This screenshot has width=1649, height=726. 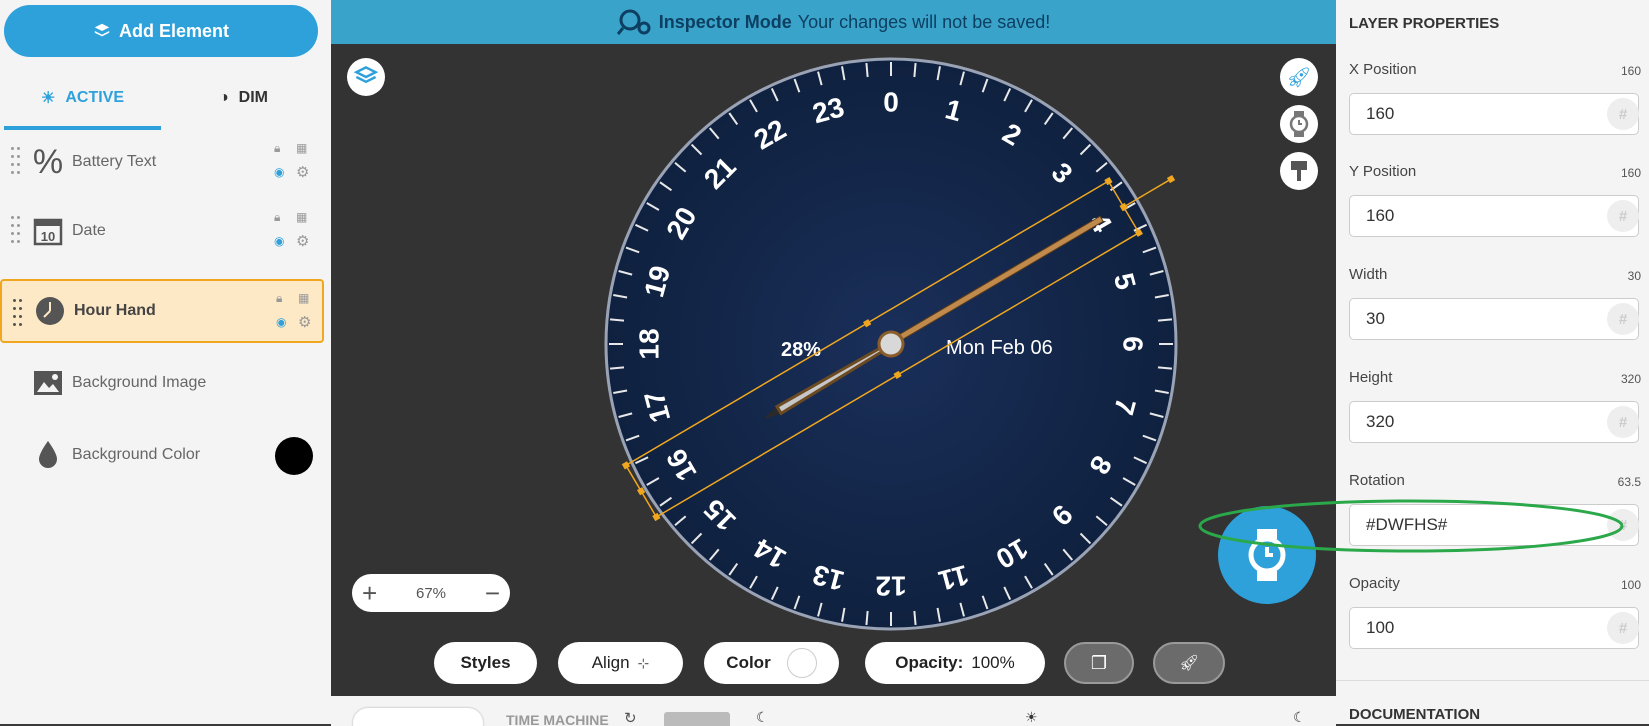 I want to click on inspector-title: Inspector Mode, so click(x=725, y=21).